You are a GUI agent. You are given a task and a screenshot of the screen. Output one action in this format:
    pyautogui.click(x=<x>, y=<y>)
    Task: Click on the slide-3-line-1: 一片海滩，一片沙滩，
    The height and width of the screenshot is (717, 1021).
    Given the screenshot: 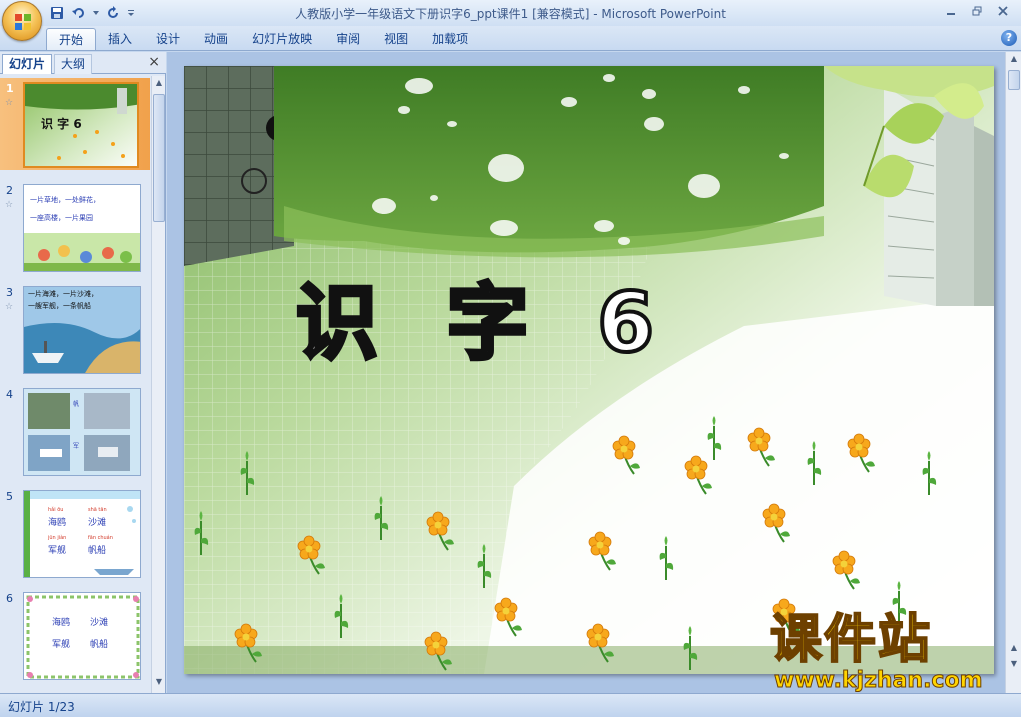 What is the action you would take?
    pyautogui.click(x=63, y=294)
    